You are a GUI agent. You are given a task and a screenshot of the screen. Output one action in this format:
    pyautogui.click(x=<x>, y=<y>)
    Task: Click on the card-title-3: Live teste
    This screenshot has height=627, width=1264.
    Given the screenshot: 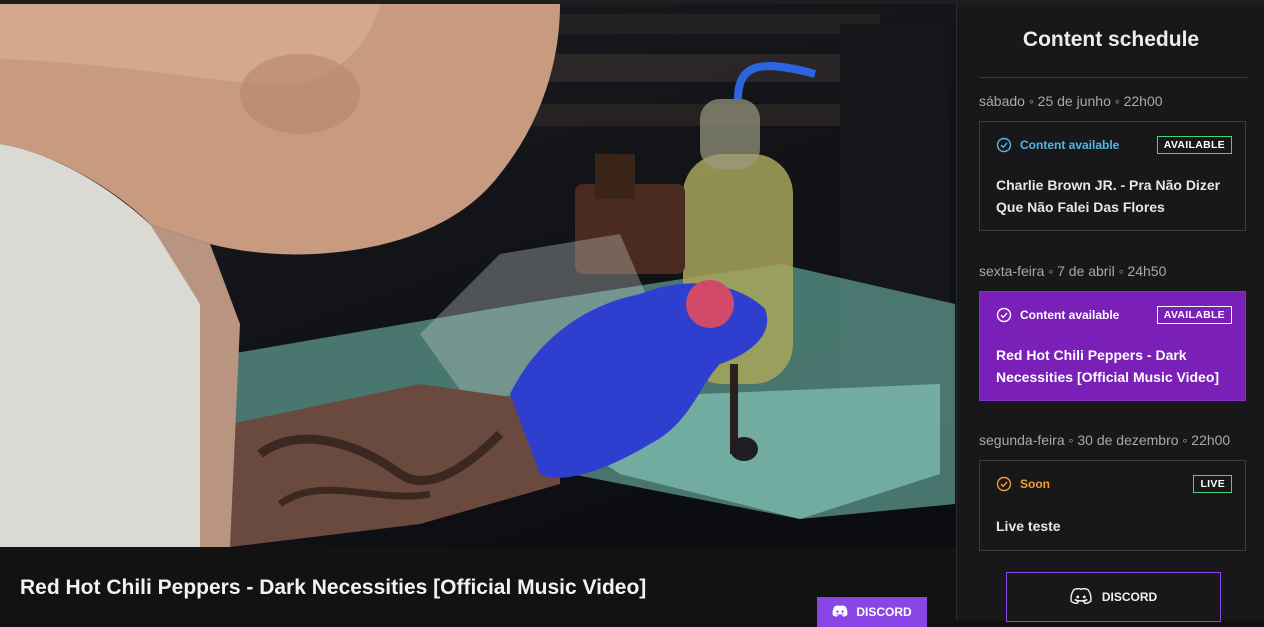 What is the action you would take?
    pyautogui.click(x=1028, y=526)
    